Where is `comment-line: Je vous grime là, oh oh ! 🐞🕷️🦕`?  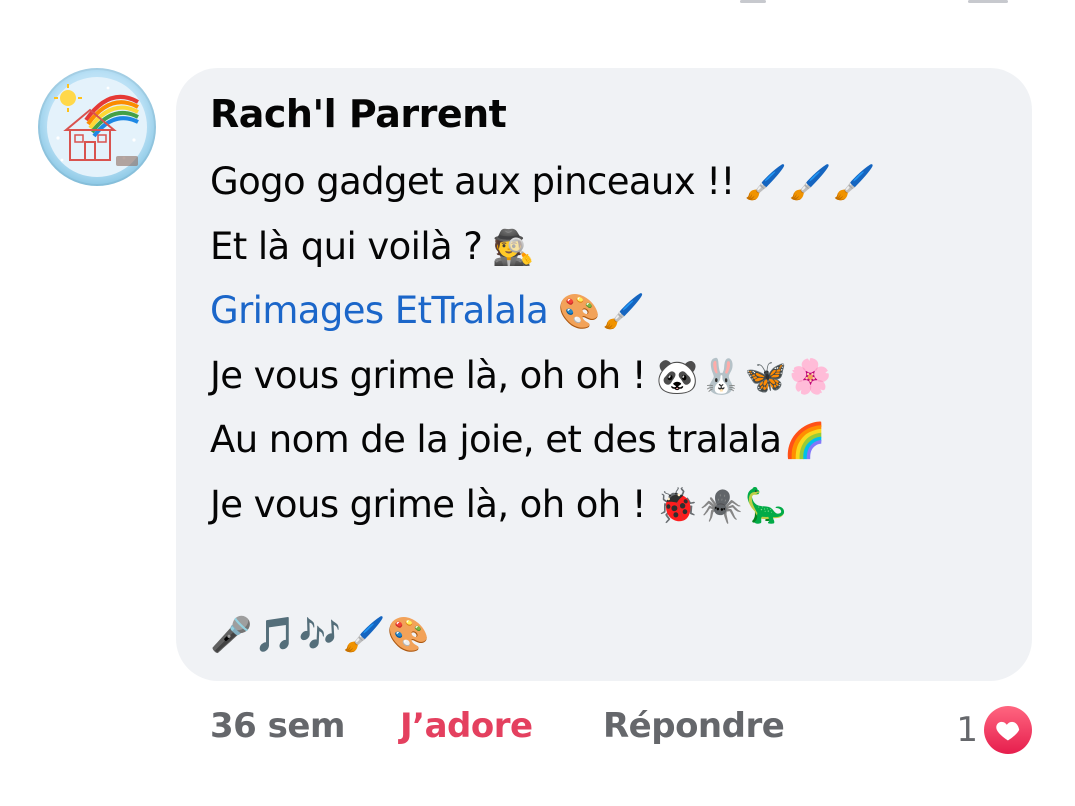 comment-line: Je vous grime là, oh oh ! 🐞🕷️🦕 is located at coordinates (610, 505).